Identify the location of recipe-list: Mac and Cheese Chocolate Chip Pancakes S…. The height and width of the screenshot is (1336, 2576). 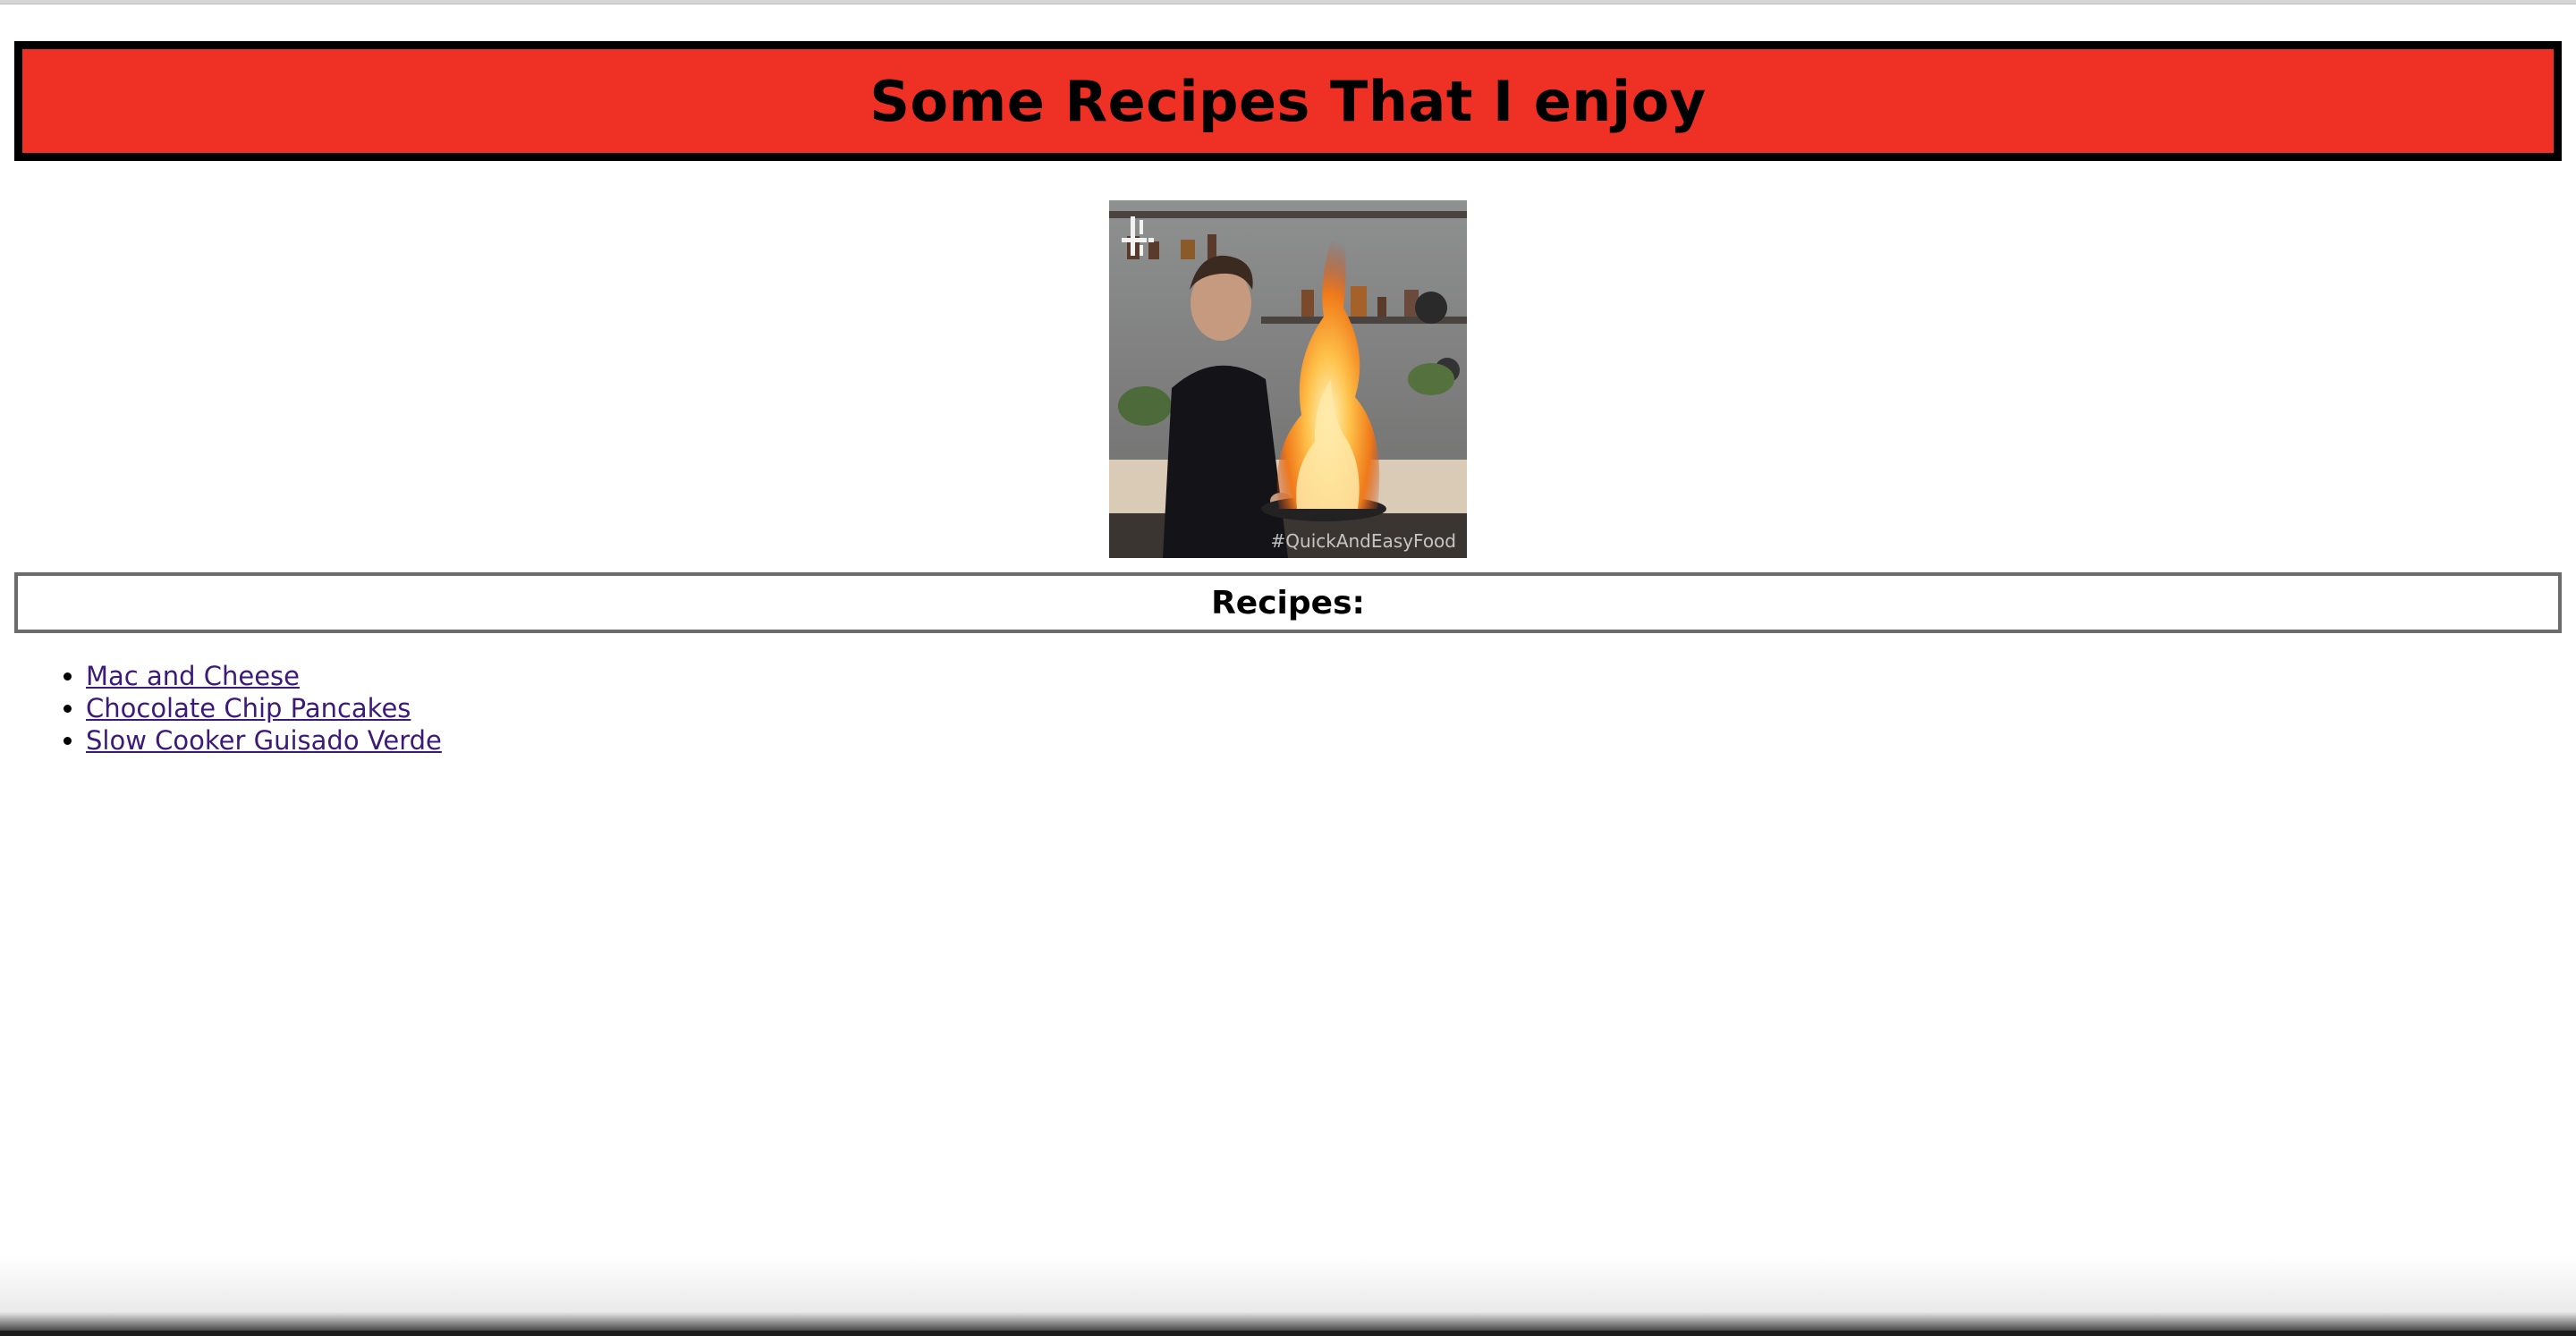
(221, 708).